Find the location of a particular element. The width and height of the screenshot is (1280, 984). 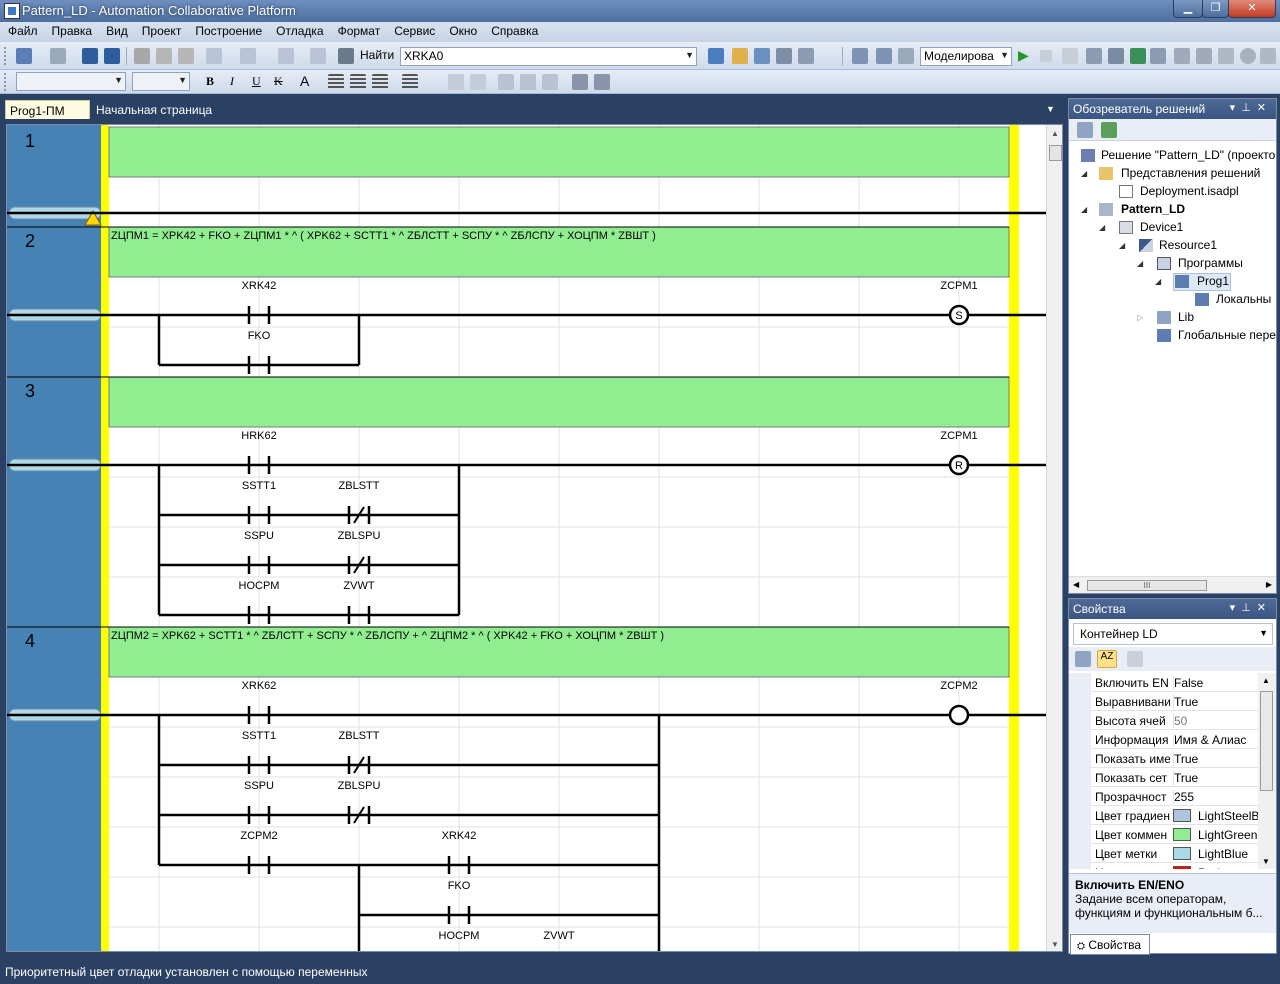

menu-format: Формат is located at coordinates (359, 30).